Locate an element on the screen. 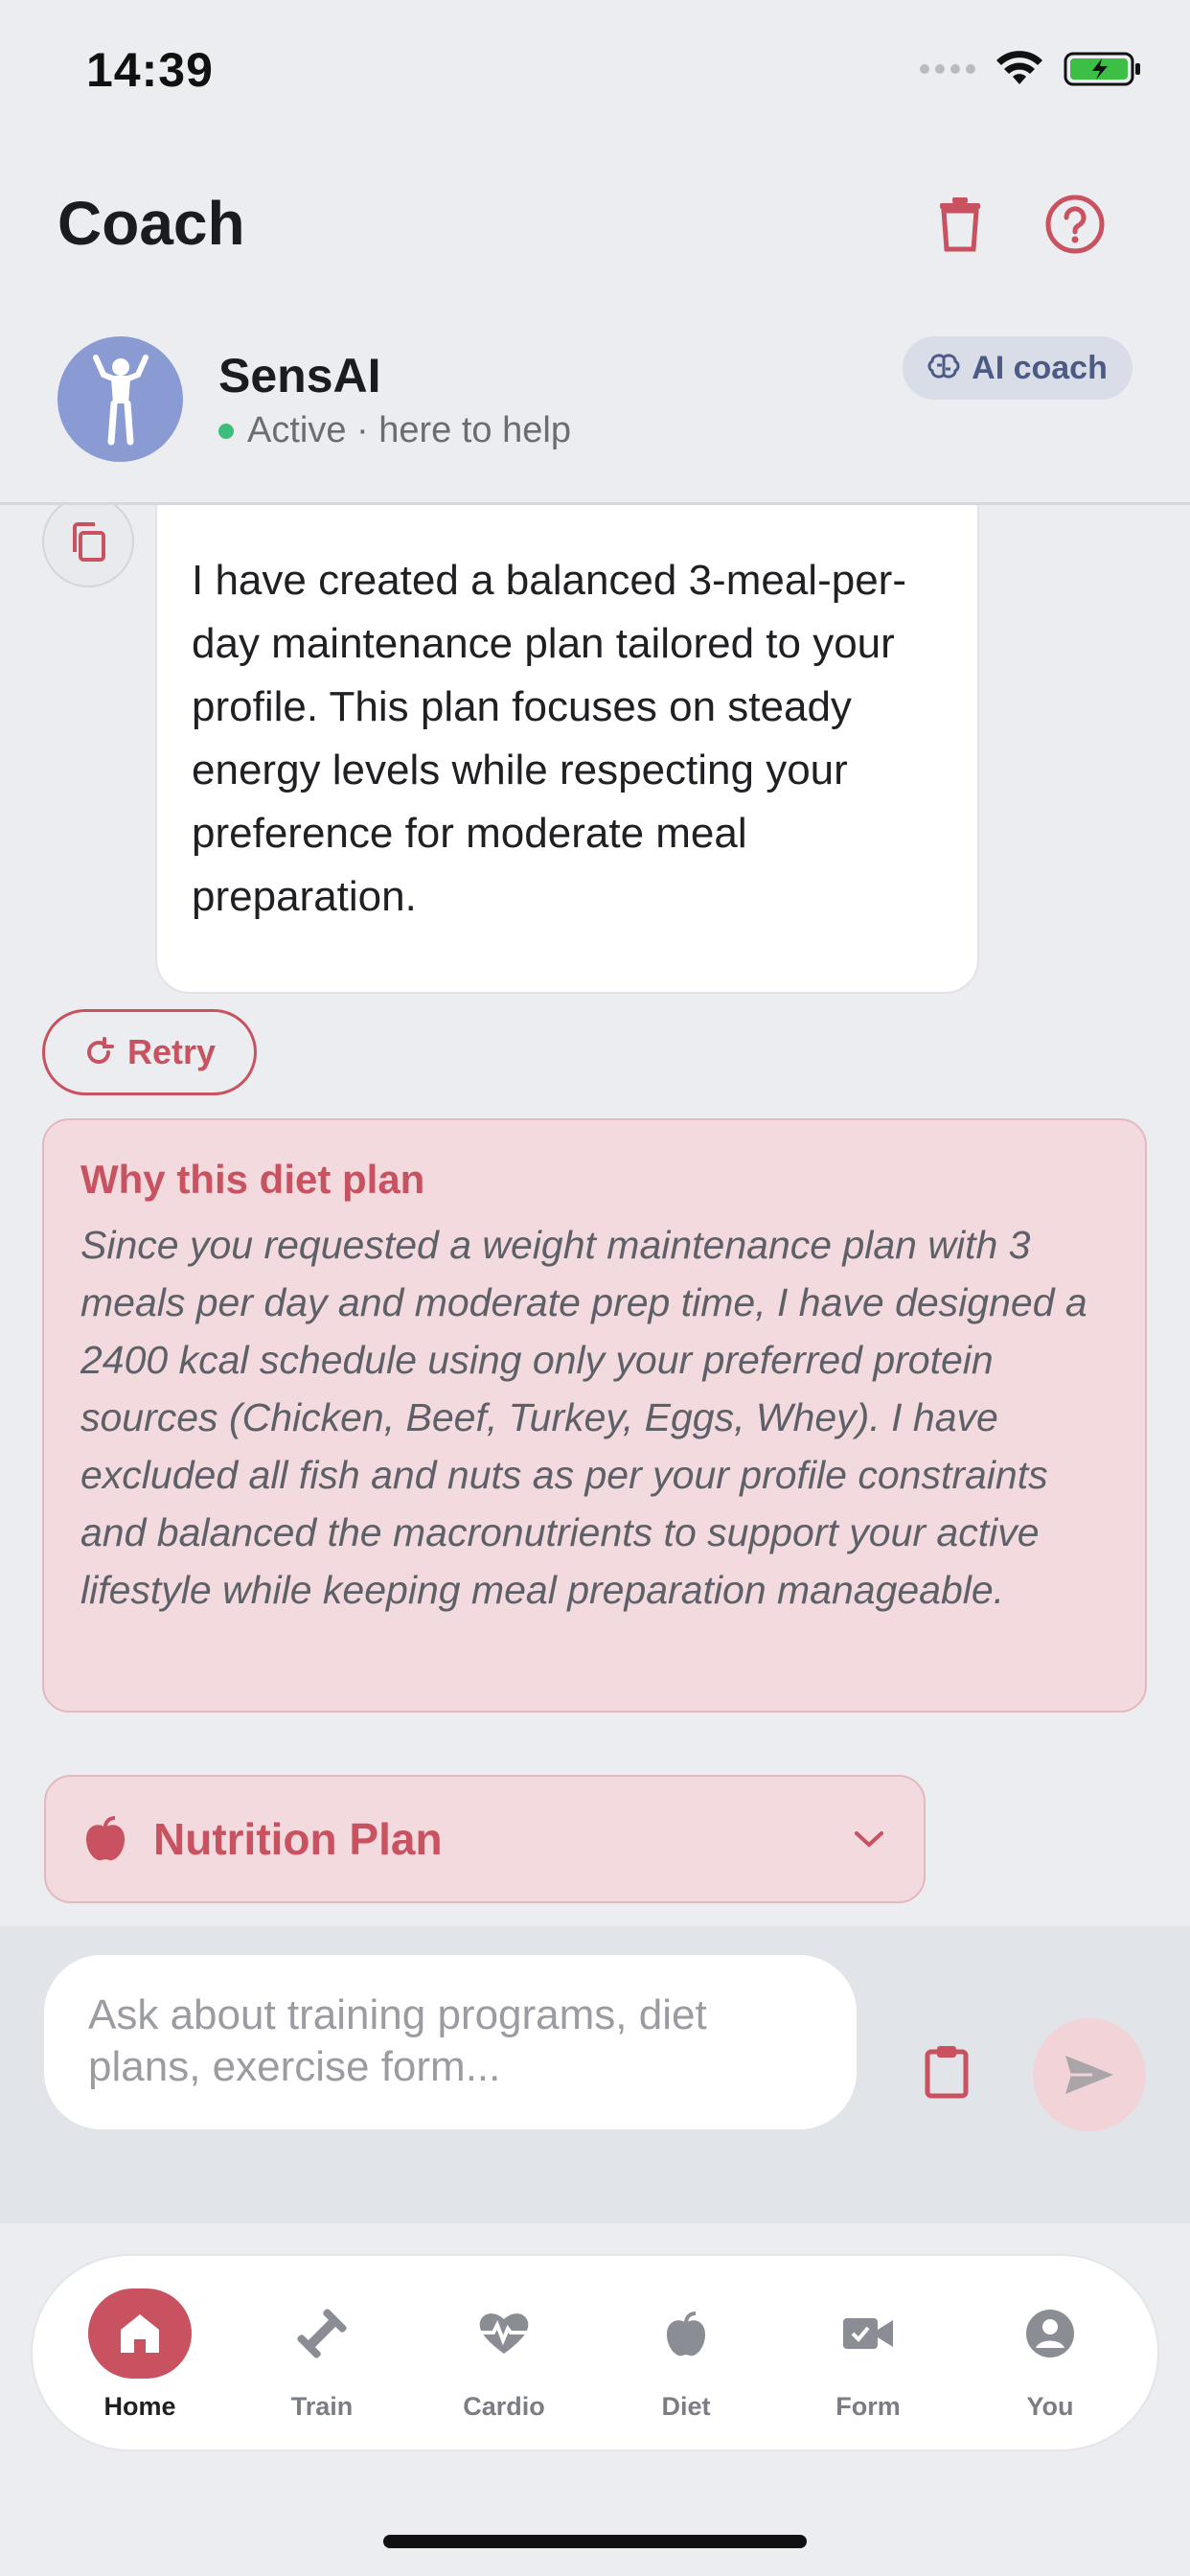 This screenshot has width=1190, height=2576. heartbeat-icon is located at coordinates (504, 2333).